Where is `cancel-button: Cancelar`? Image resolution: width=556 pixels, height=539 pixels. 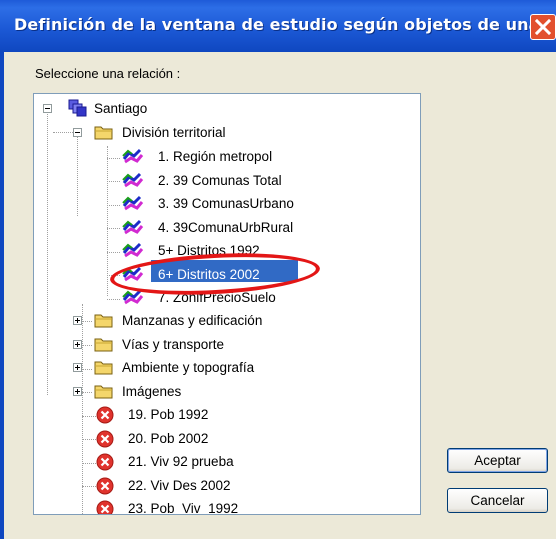 cancel-button: Cancelar is located at coordinates (497, 500).